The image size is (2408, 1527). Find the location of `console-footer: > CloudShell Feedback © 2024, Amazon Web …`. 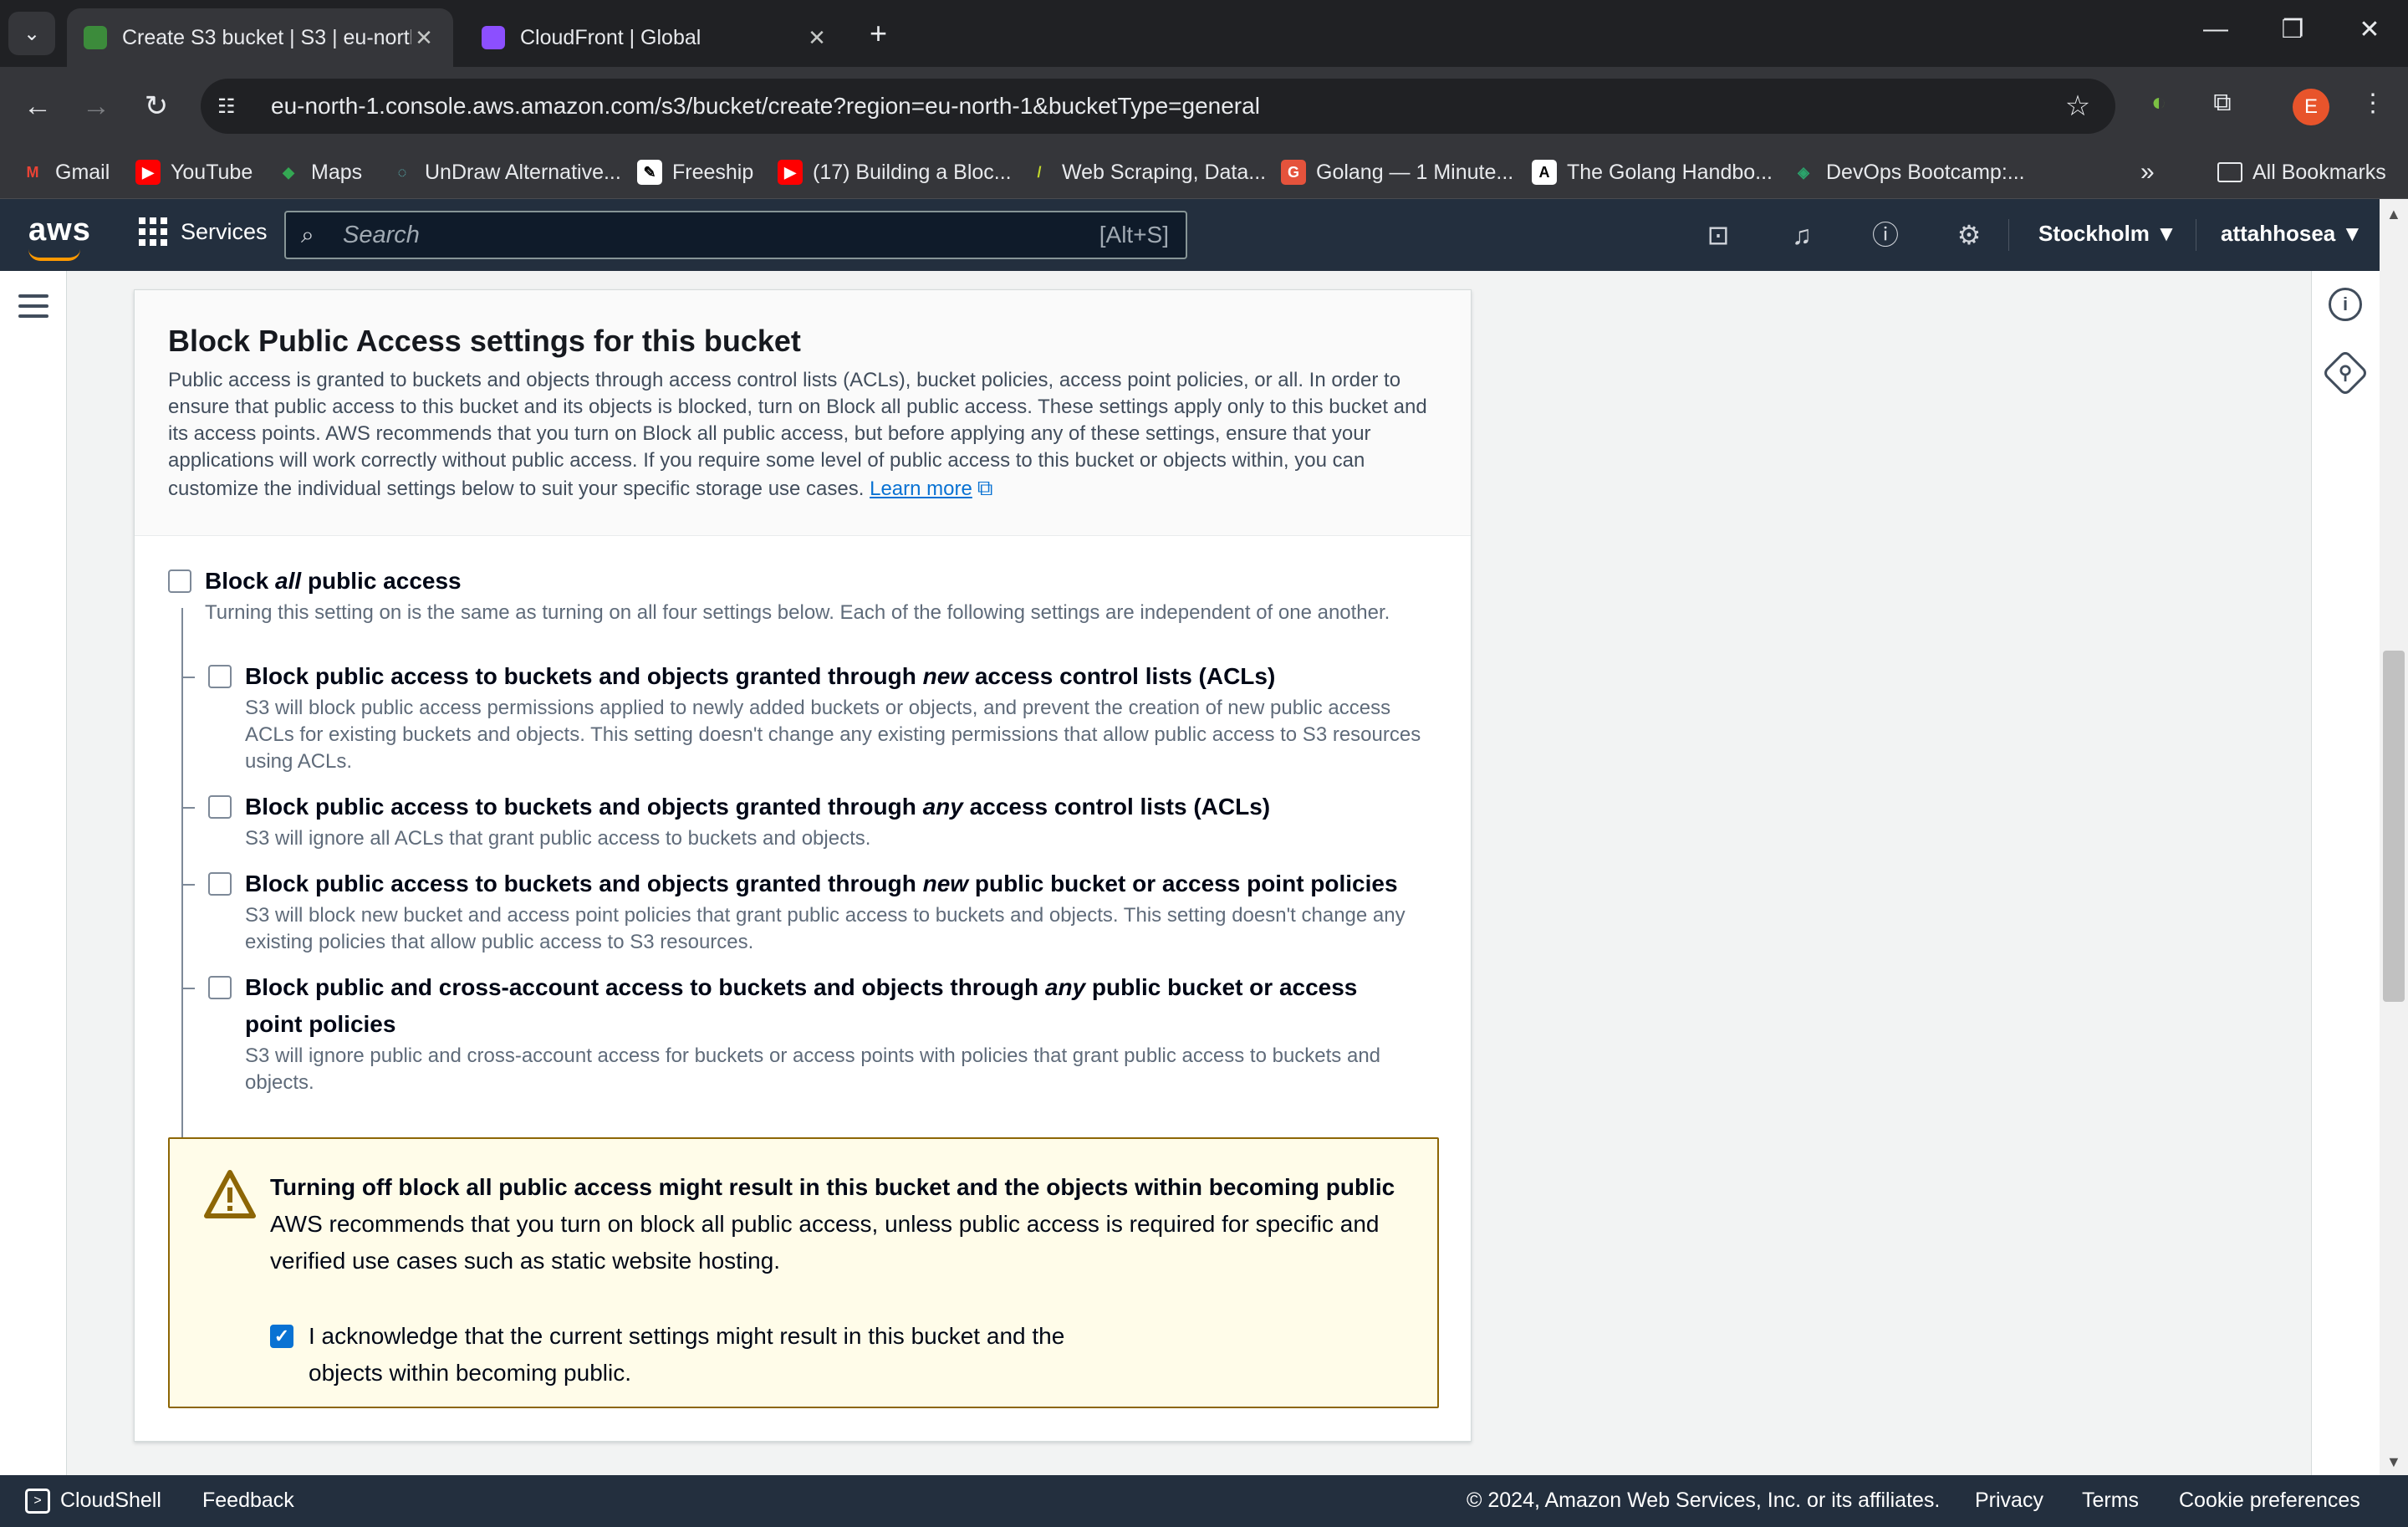

console-footer: > CloudShell Feedback © 2024, Amazon Web … is located at coordinates (1204, 1501).